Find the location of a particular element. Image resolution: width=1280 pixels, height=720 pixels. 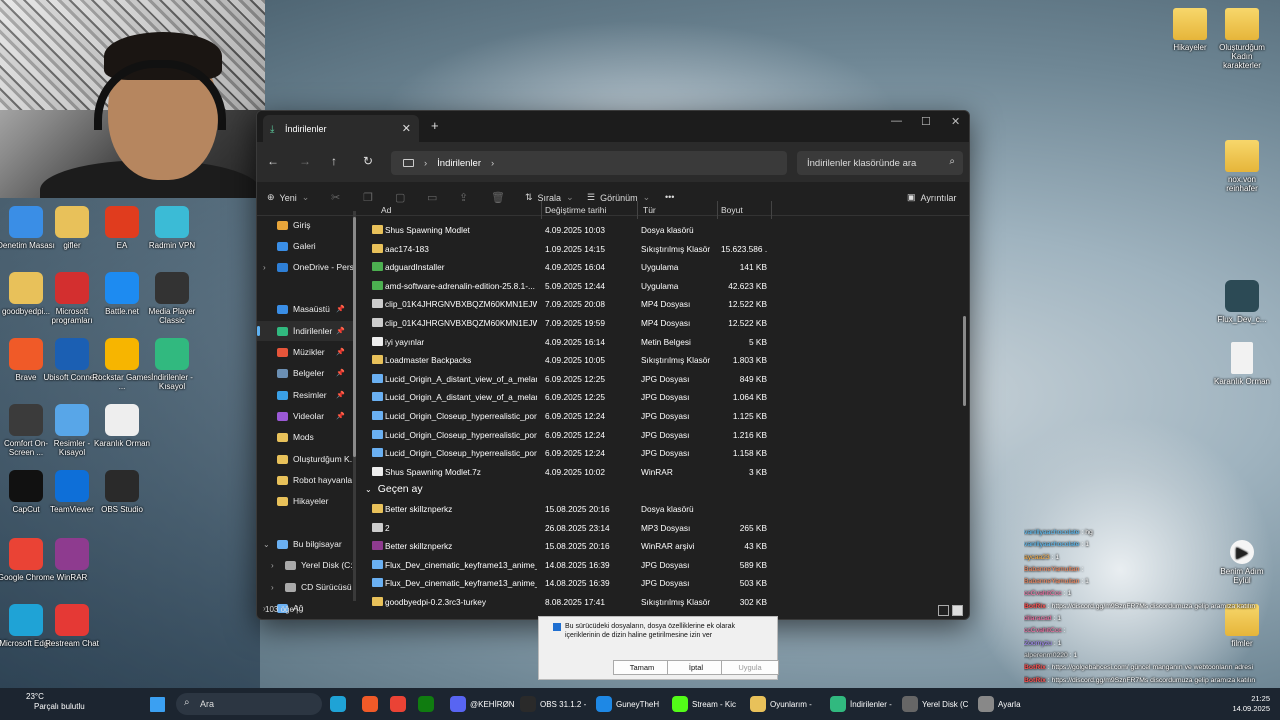

cut-icon: ✂ is located at coordinates (335, 197).